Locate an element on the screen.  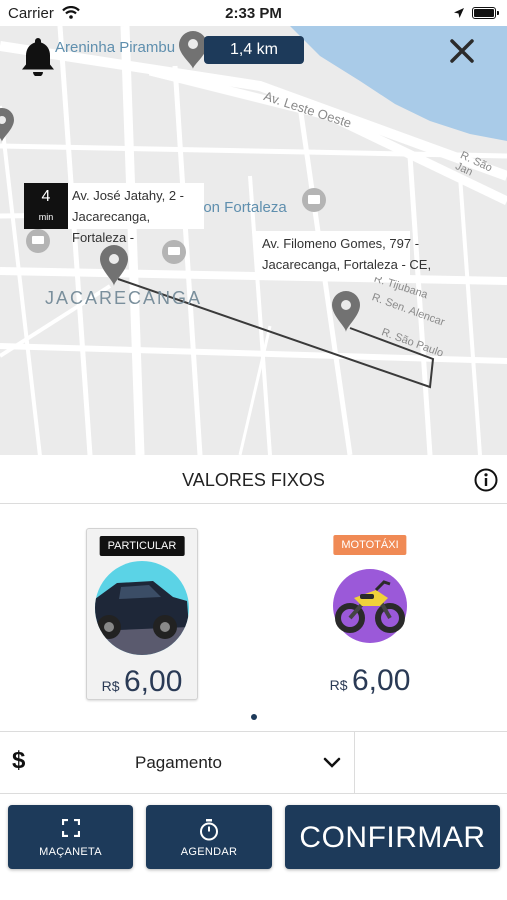
chevron-down-icon is located at coordinates (332, 765).